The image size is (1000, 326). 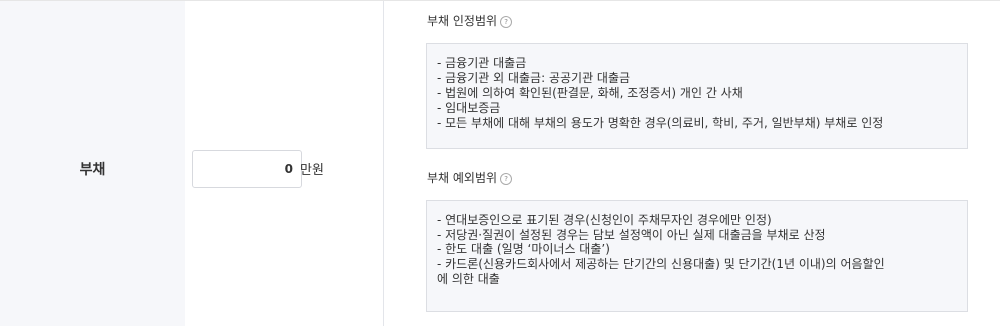 What do you see at coordinates (523, 249) in the screenshot?
I see `list-item: - 한도 대출 (일명 ‘마이너스 대출’)` at bounding box center [523, 249].